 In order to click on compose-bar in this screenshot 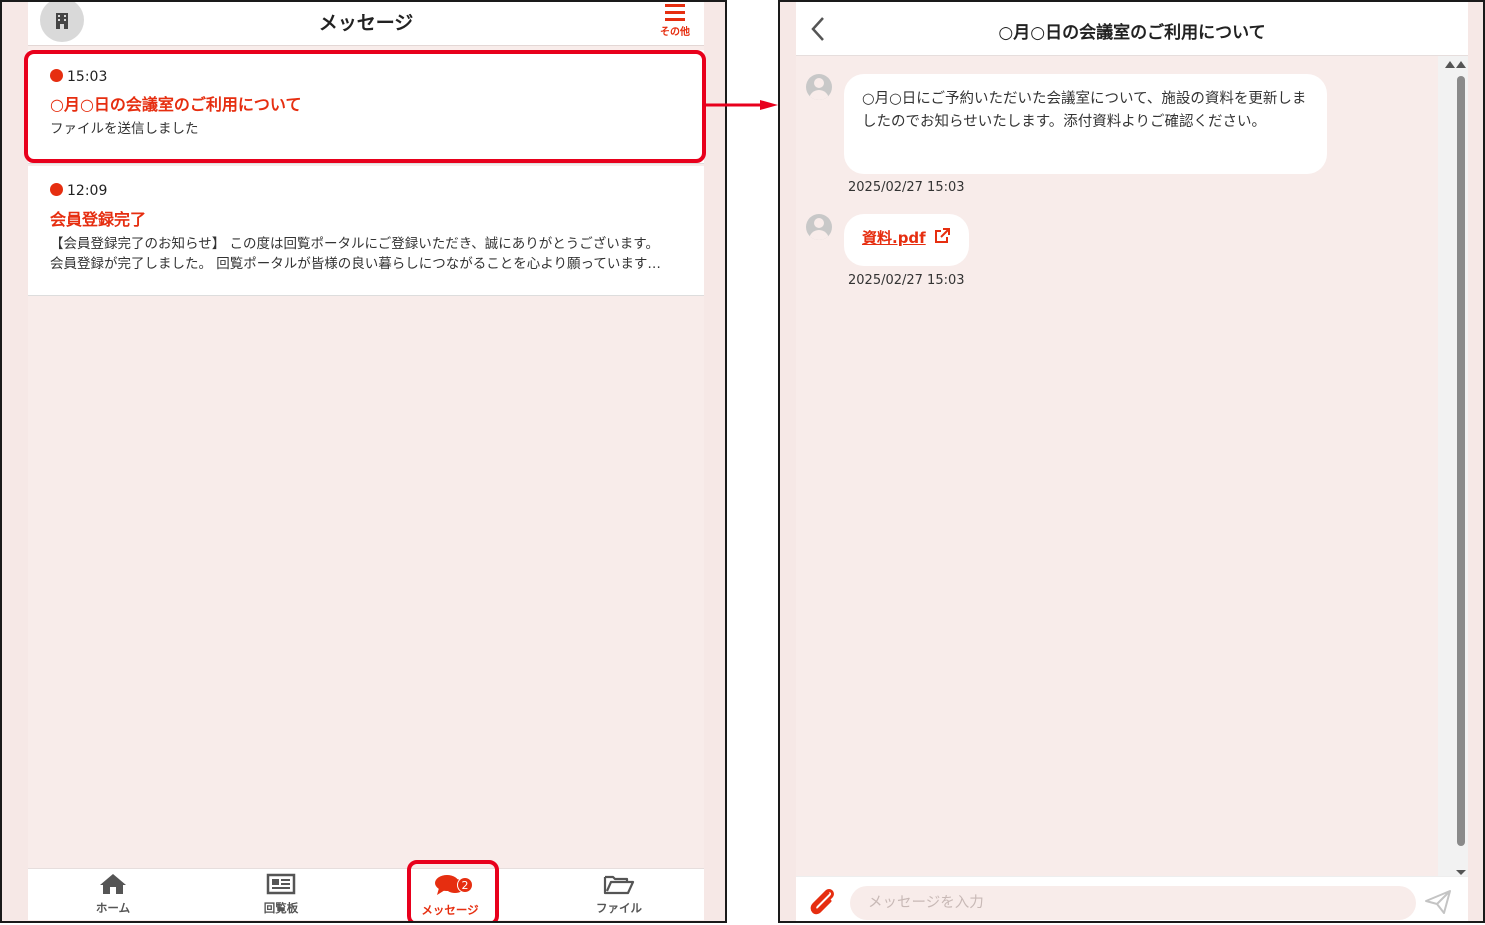, I will do `click(1132, 898)`.